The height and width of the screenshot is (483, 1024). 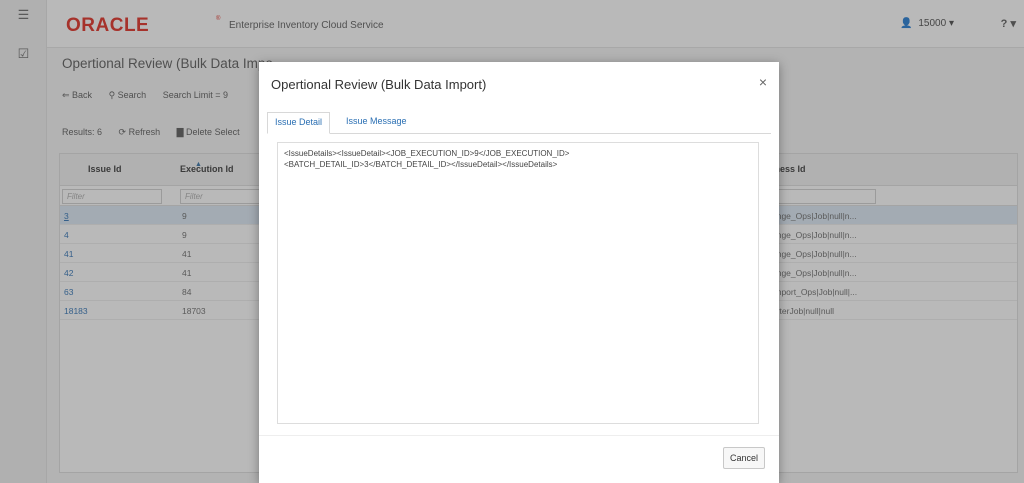 I want to click on tab-issue-message: Issue Message, so click(x=376, y=123).